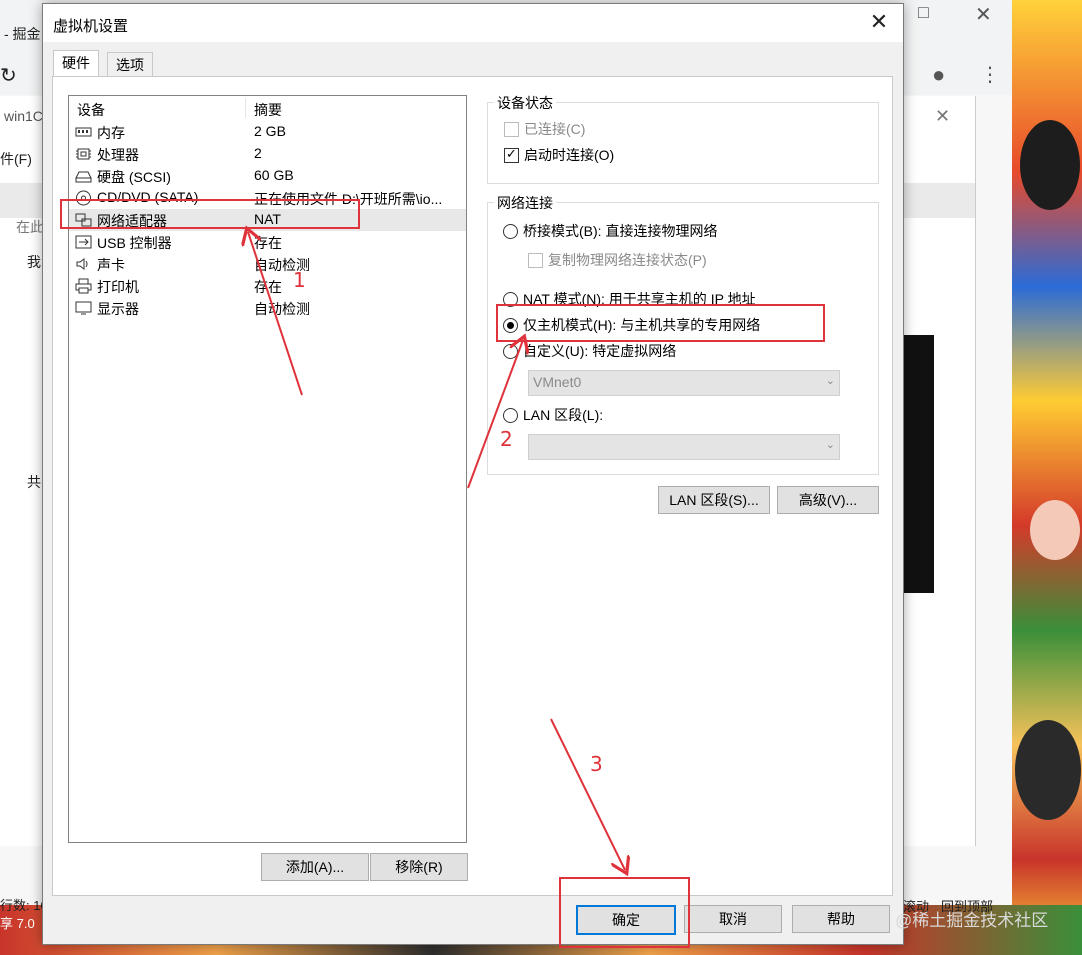 The height and width of the screenshot is (955, 1082). What do you see at coordinates (587, 794) in the screenshot?
I see `arrow-to-ok` at bounding box center [587, 794].